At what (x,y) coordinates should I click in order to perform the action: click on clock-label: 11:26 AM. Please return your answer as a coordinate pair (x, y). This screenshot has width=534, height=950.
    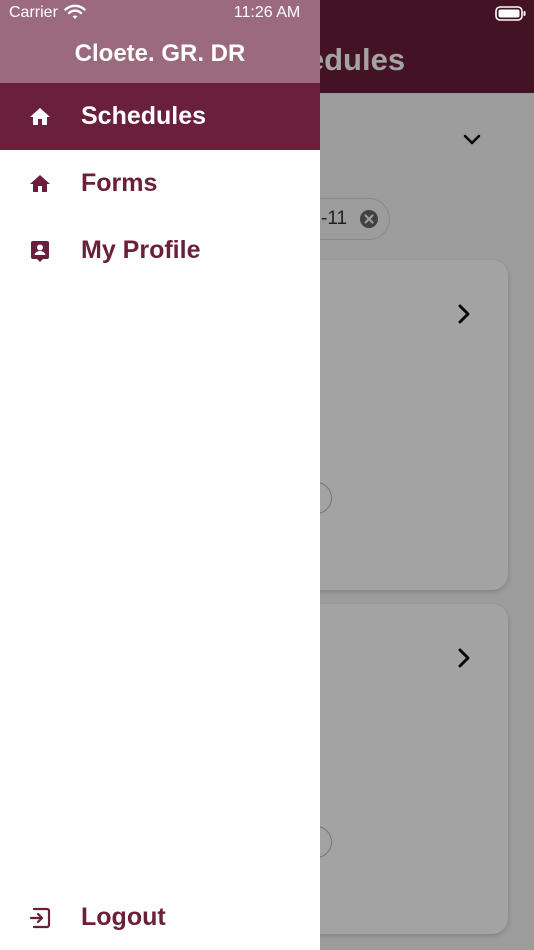
    Looking at the image, I should click on (267, 12).